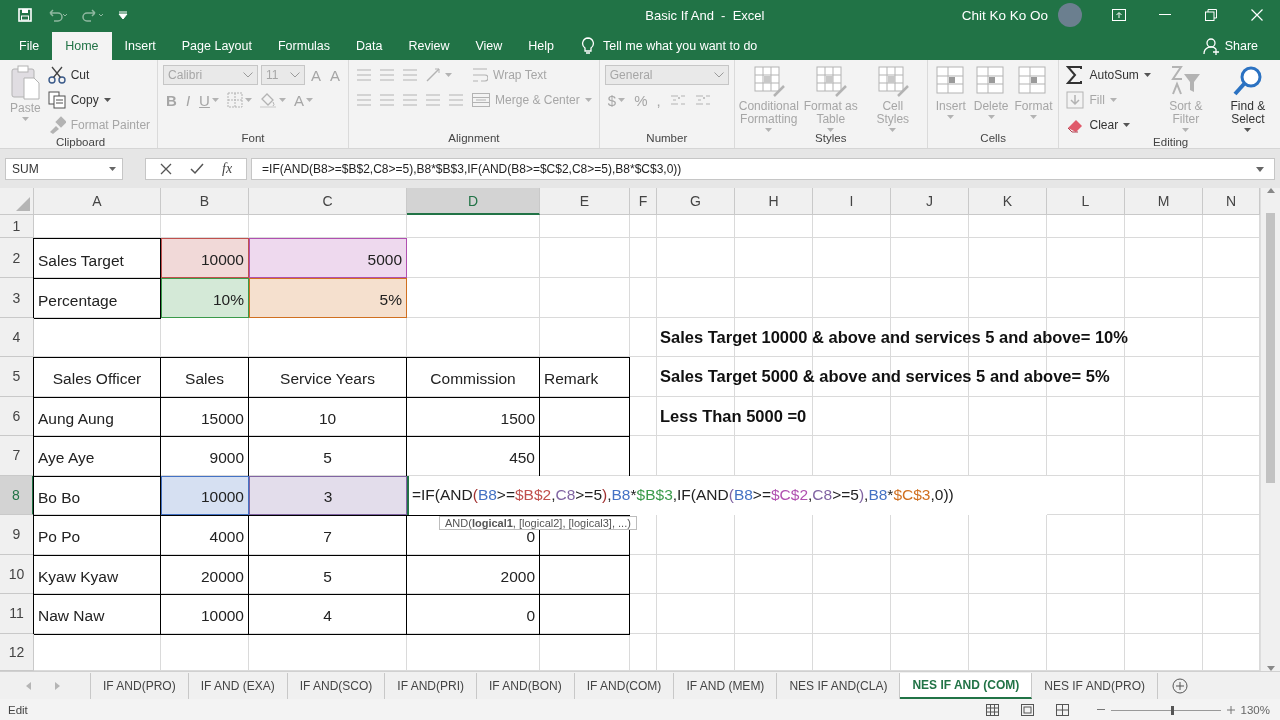  Describe the element at coordinates (17, 337) in the screenshot. I see `row-header: 4` at that location.